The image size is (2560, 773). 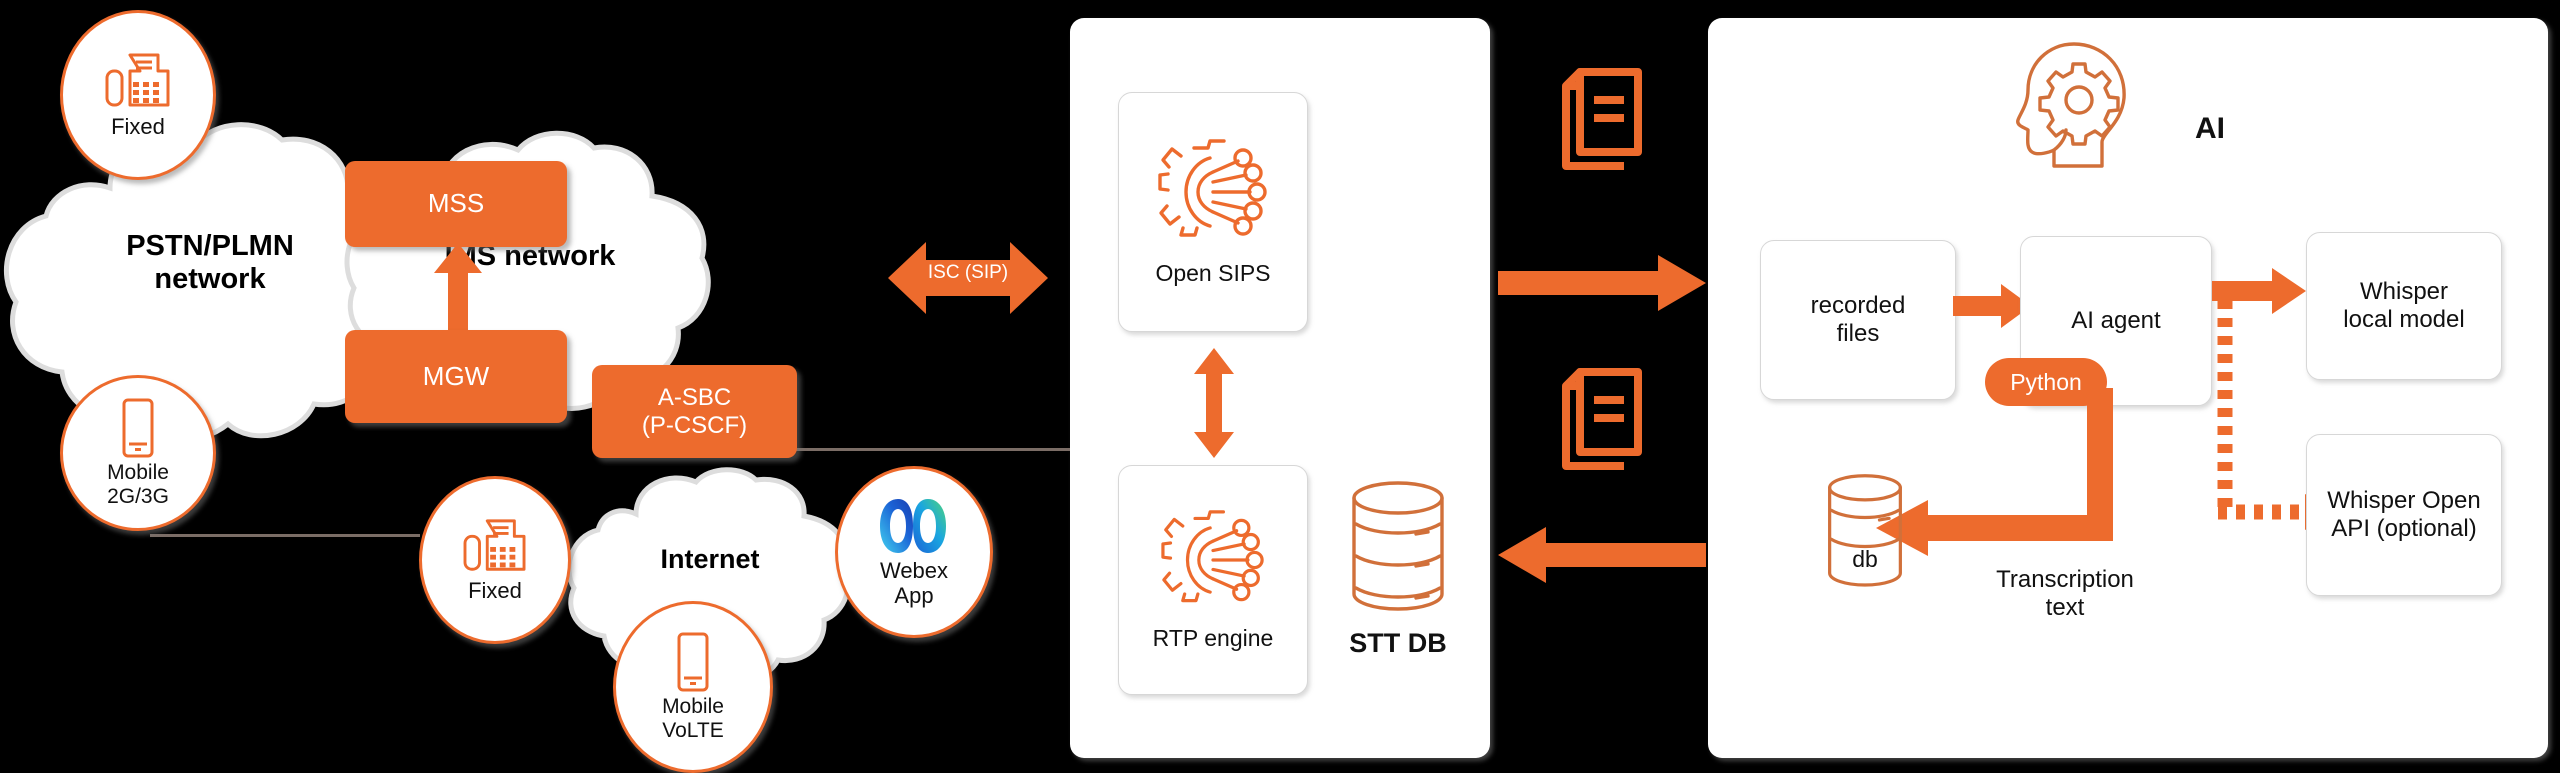 I want to click on node-a-sbc: A-SBC (P-CSCF), so click(x=694, y=411).